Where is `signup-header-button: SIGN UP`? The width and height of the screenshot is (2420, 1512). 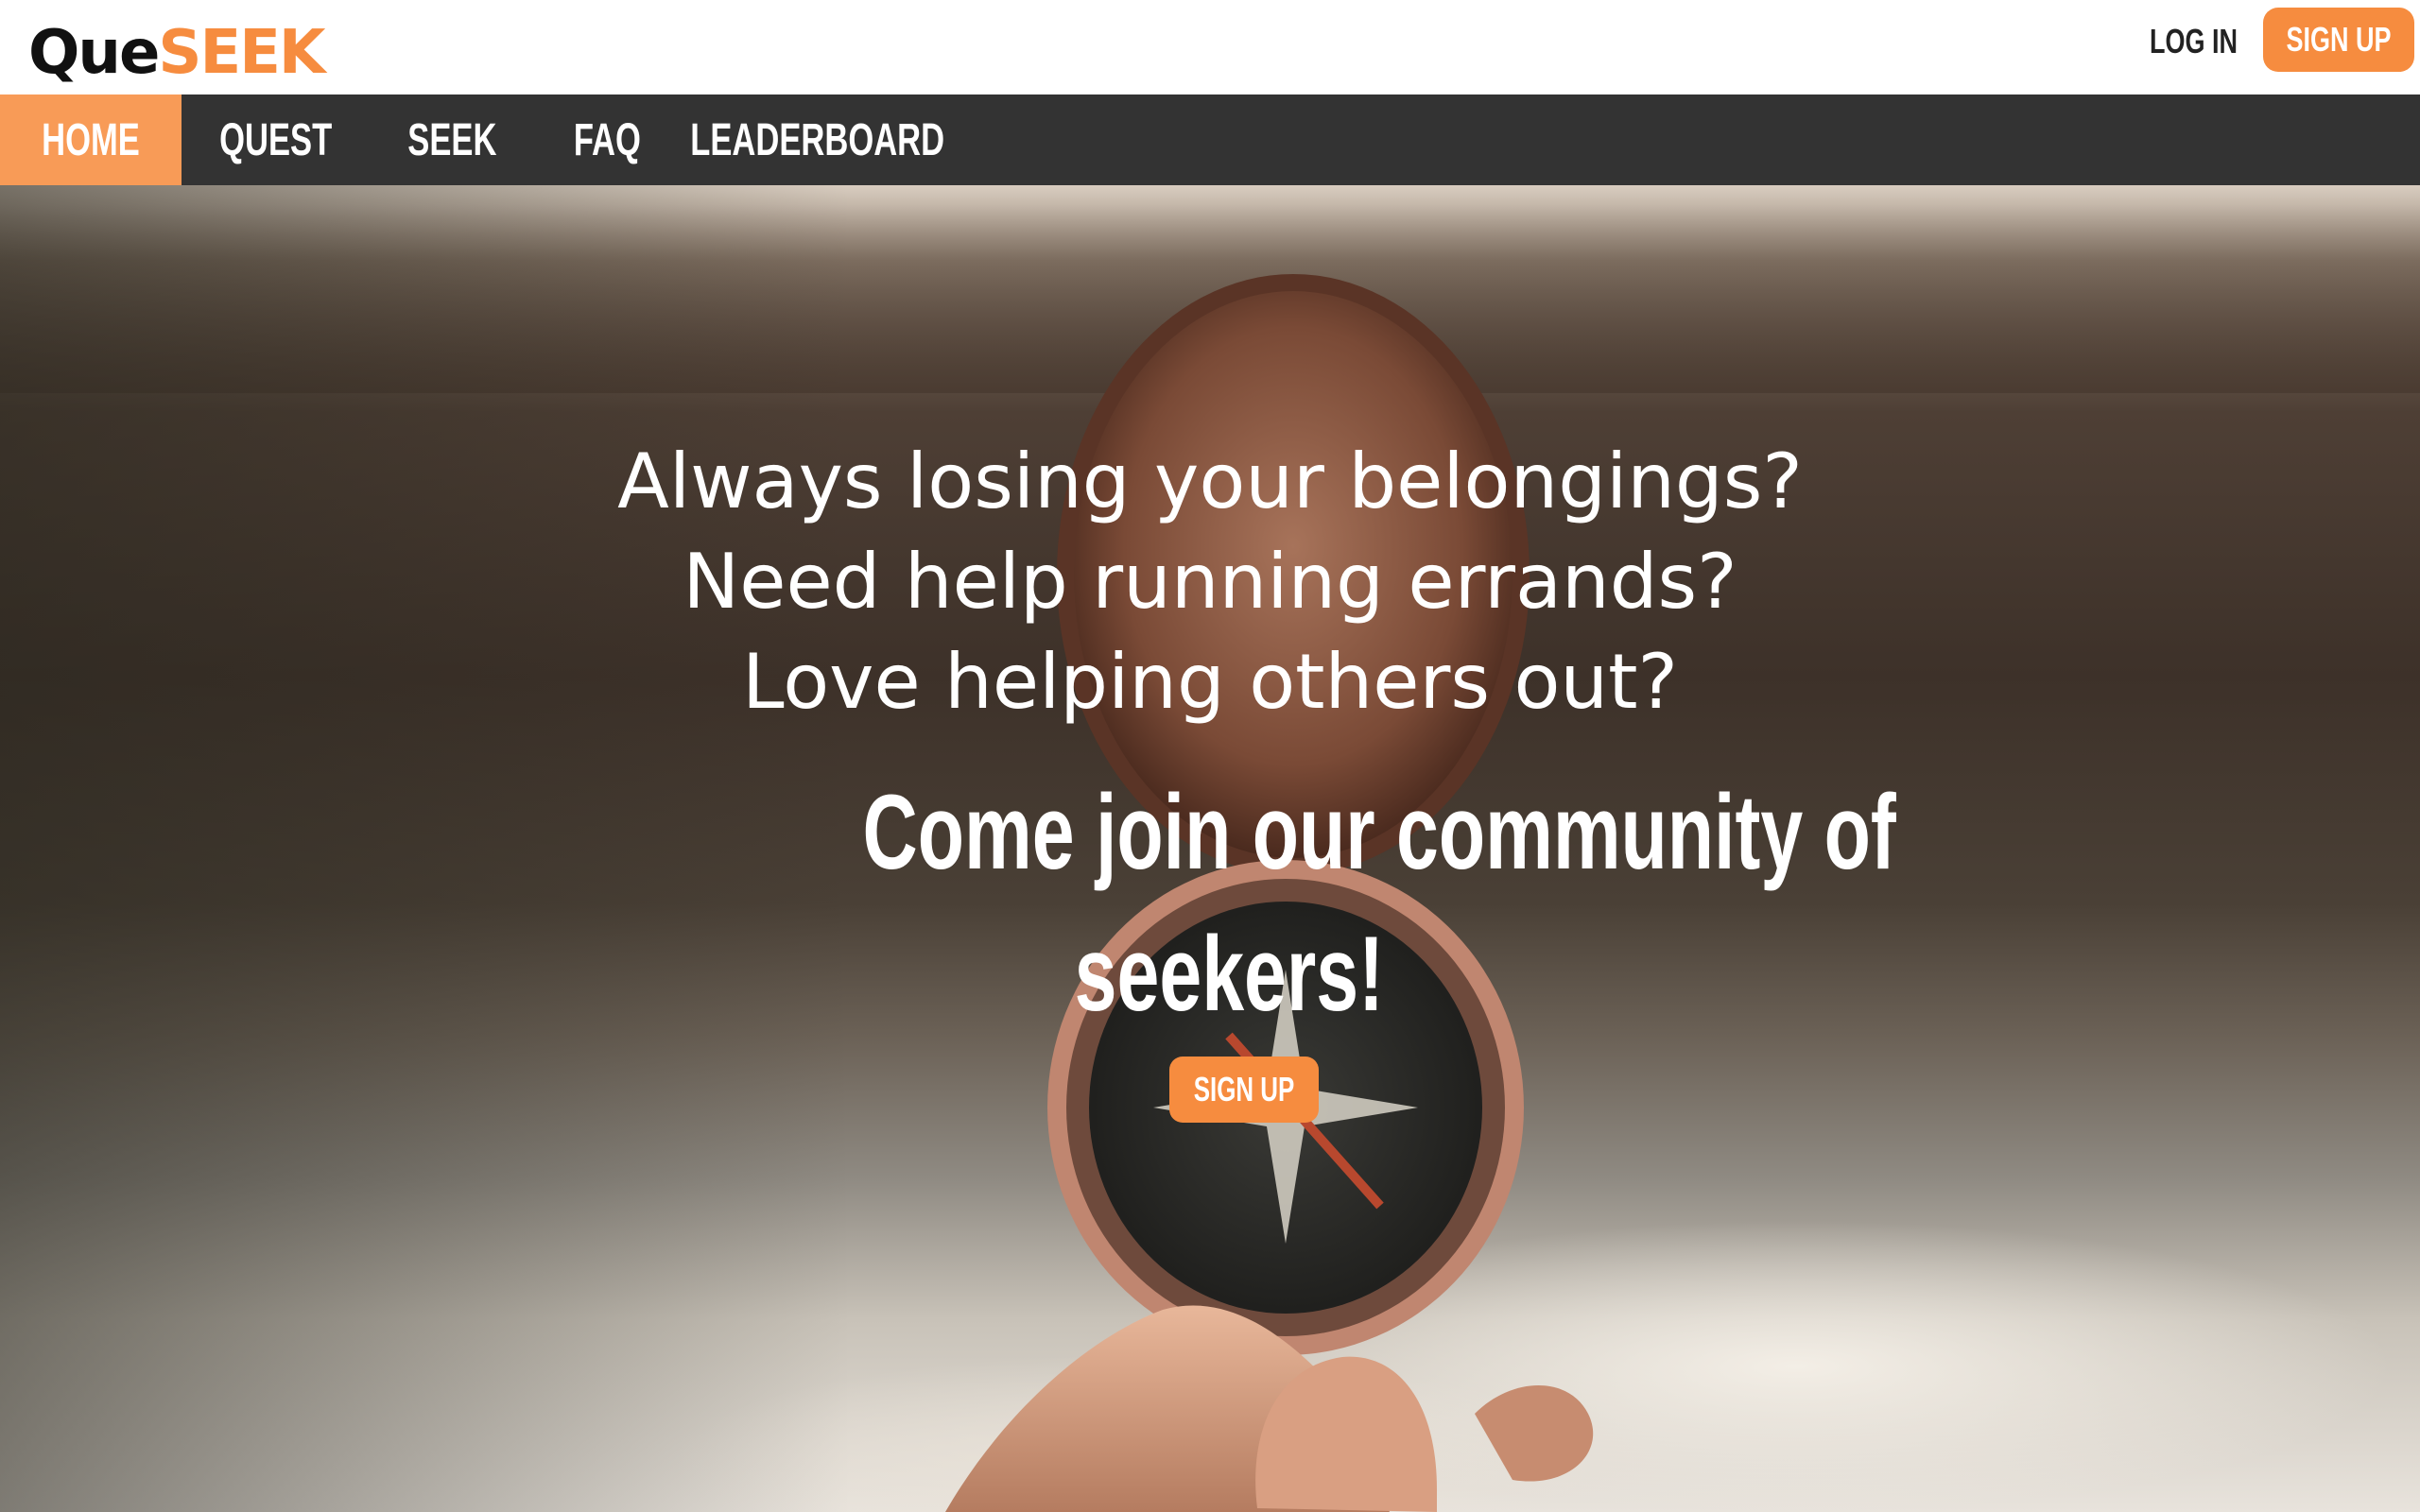 signup-header-button: SIGN UP is located at coordinates (2338, 40).